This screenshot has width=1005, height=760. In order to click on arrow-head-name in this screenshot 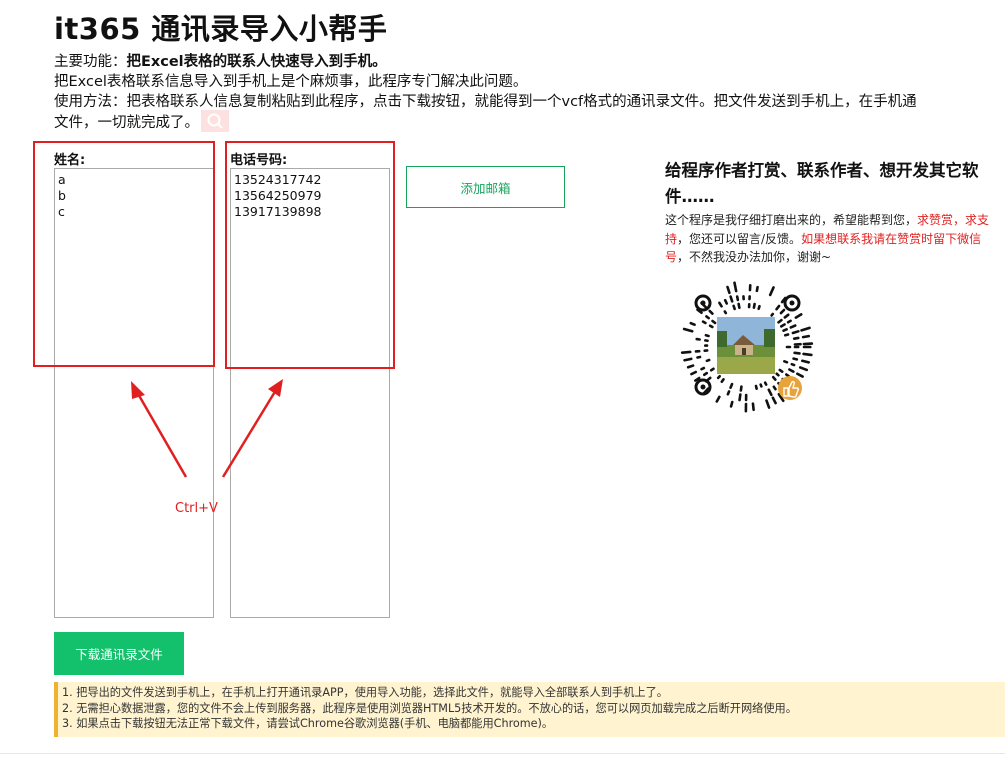, I will do `click(138, 390)`.